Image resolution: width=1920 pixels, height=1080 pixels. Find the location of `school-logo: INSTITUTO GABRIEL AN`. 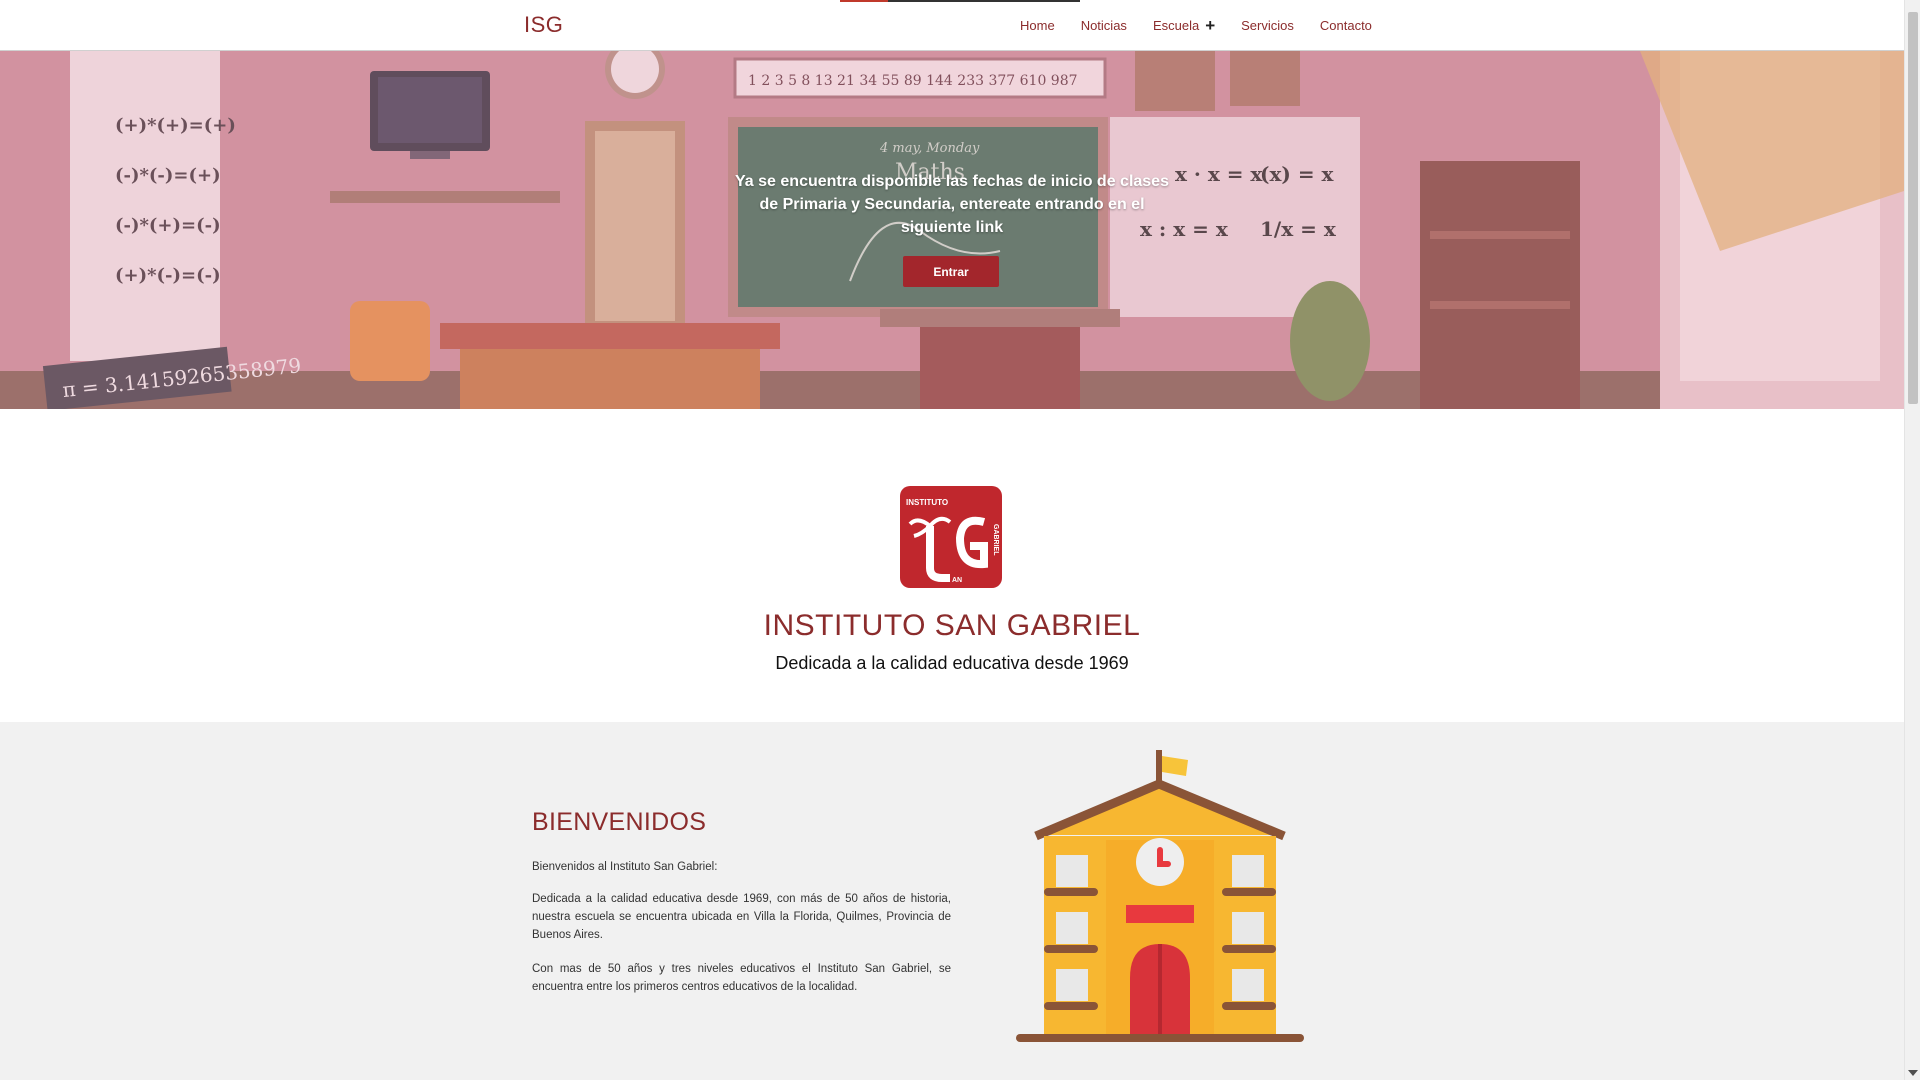

school-logo: INSTITUTO GABRIEL AN is located at coordinates (951, 537).